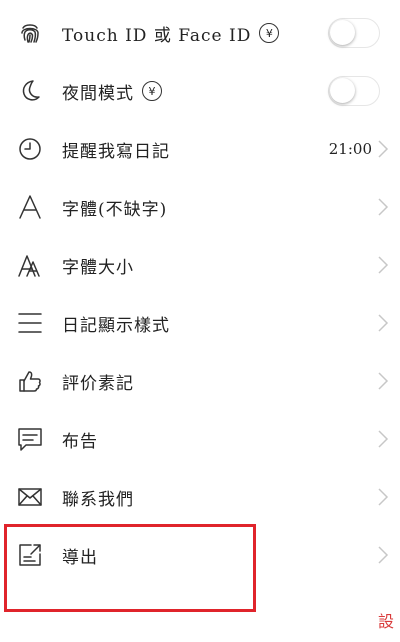  I want to click on settings-row-font-size: 字體大小, so click(200, 265).